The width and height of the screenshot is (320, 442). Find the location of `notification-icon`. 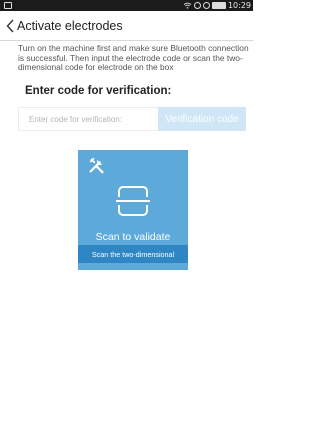

notification-icon is located at coordinates (8, 5).